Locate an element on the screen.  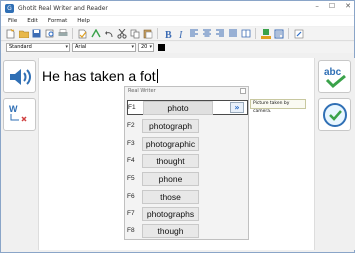
menu-help: Help is located at coordinates (83, 21).